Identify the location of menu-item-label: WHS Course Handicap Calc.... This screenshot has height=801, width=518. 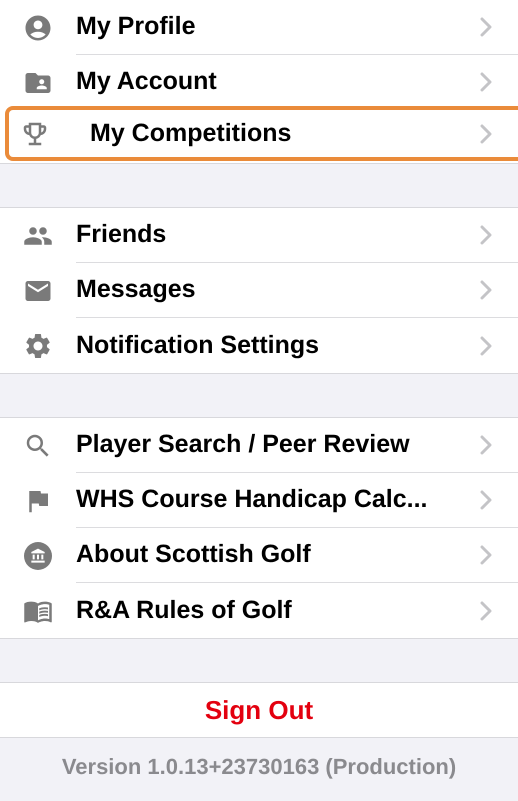
(252, 500).